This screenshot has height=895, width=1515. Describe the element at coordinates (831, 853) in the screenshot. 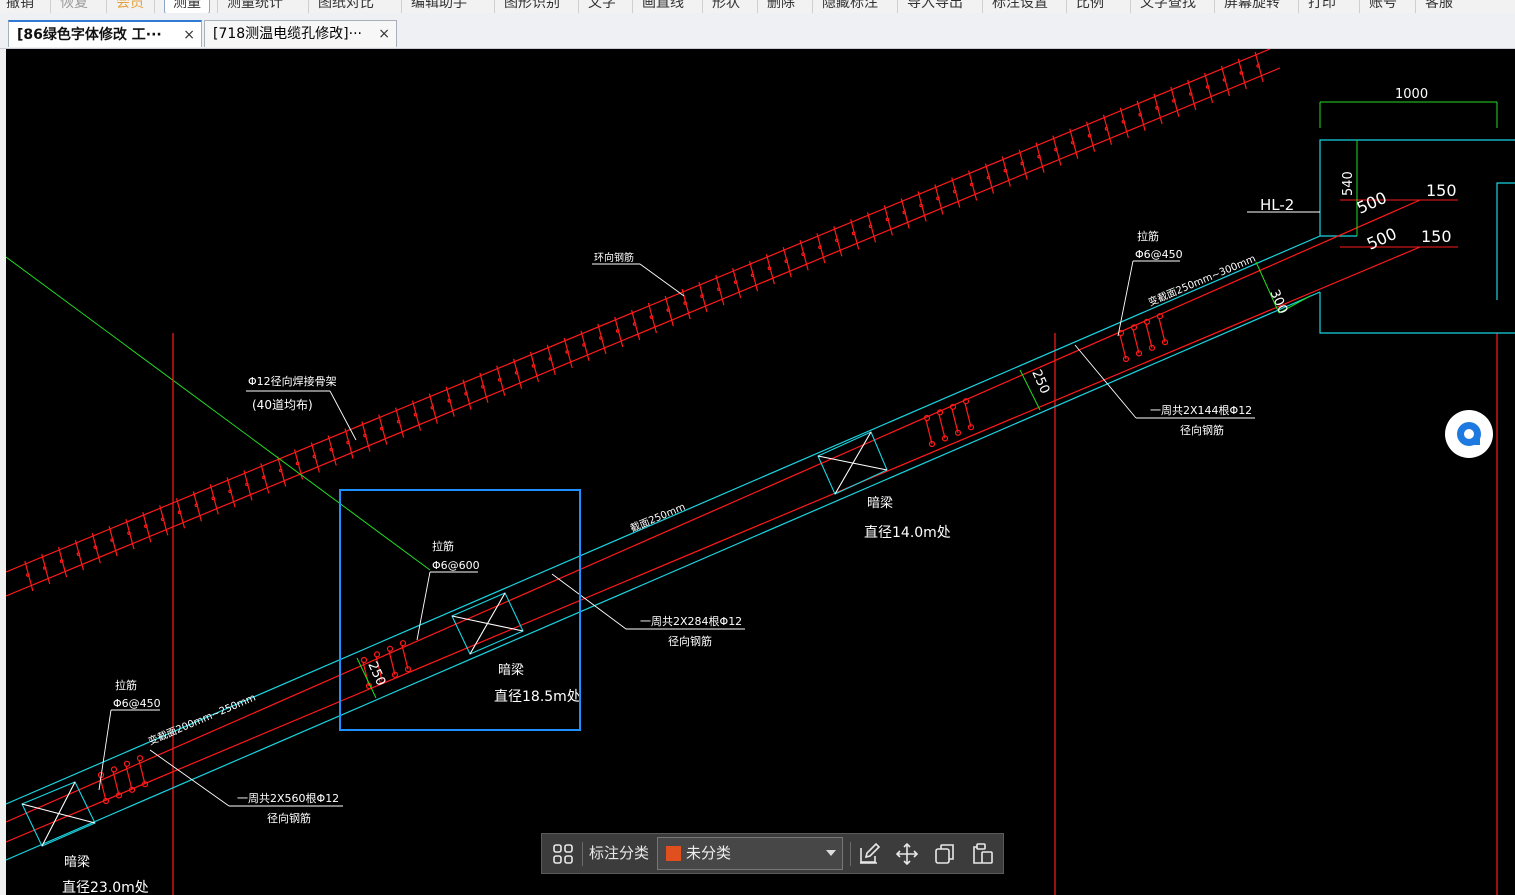

I see `chevron-down-icon` at that location.